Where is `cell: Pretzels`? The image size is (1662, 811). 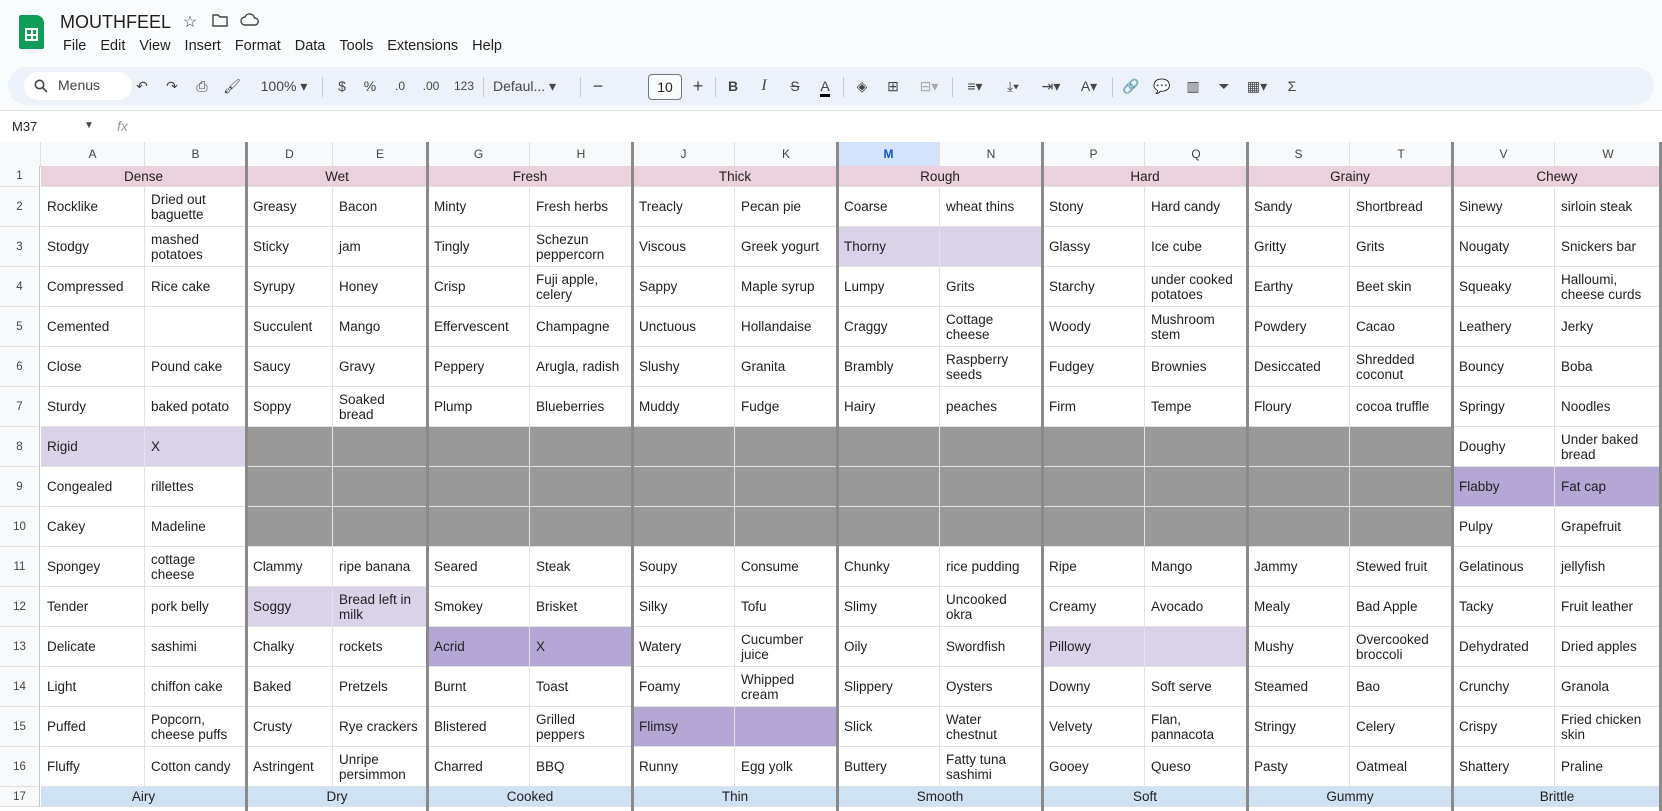 cell: Pretzels is located at coordinates (380, 687).